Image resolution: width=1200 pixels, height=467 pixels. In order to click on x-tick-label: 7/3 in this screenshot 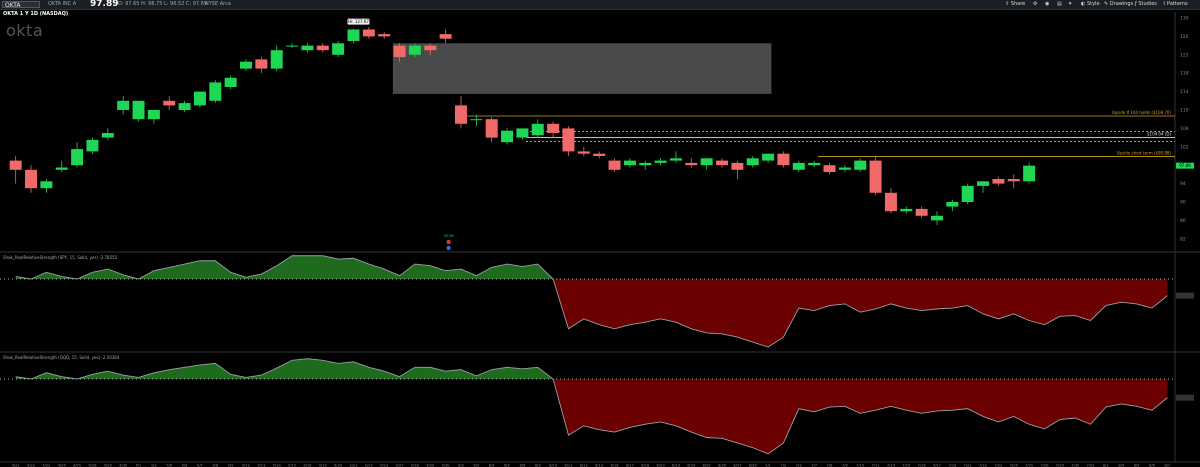, I will do `click(799, 465)`.